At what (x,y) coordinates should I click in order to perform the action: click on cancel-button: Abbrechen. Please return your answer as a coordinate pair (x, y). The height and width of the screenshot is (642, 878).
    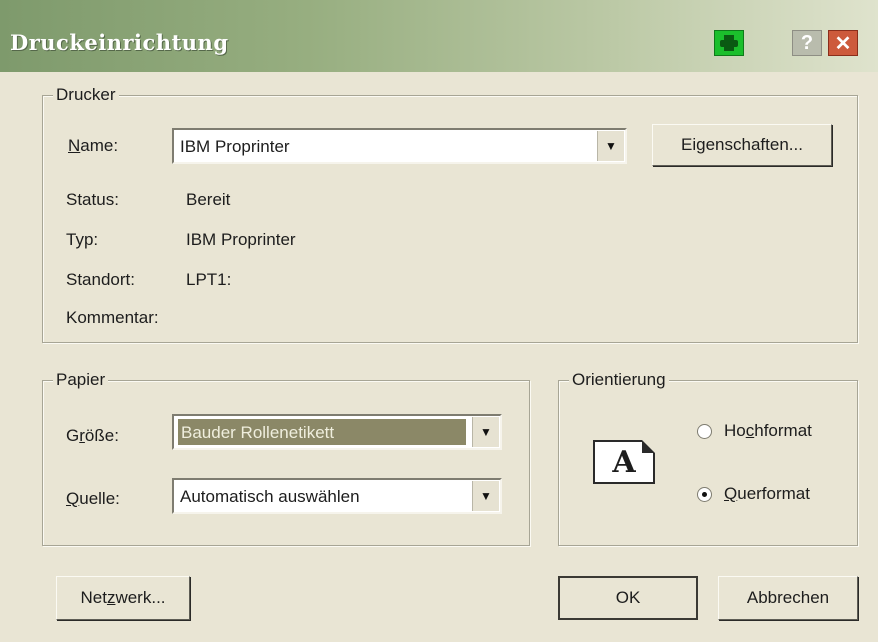
    Looking at the image, I should click on (788, 598).